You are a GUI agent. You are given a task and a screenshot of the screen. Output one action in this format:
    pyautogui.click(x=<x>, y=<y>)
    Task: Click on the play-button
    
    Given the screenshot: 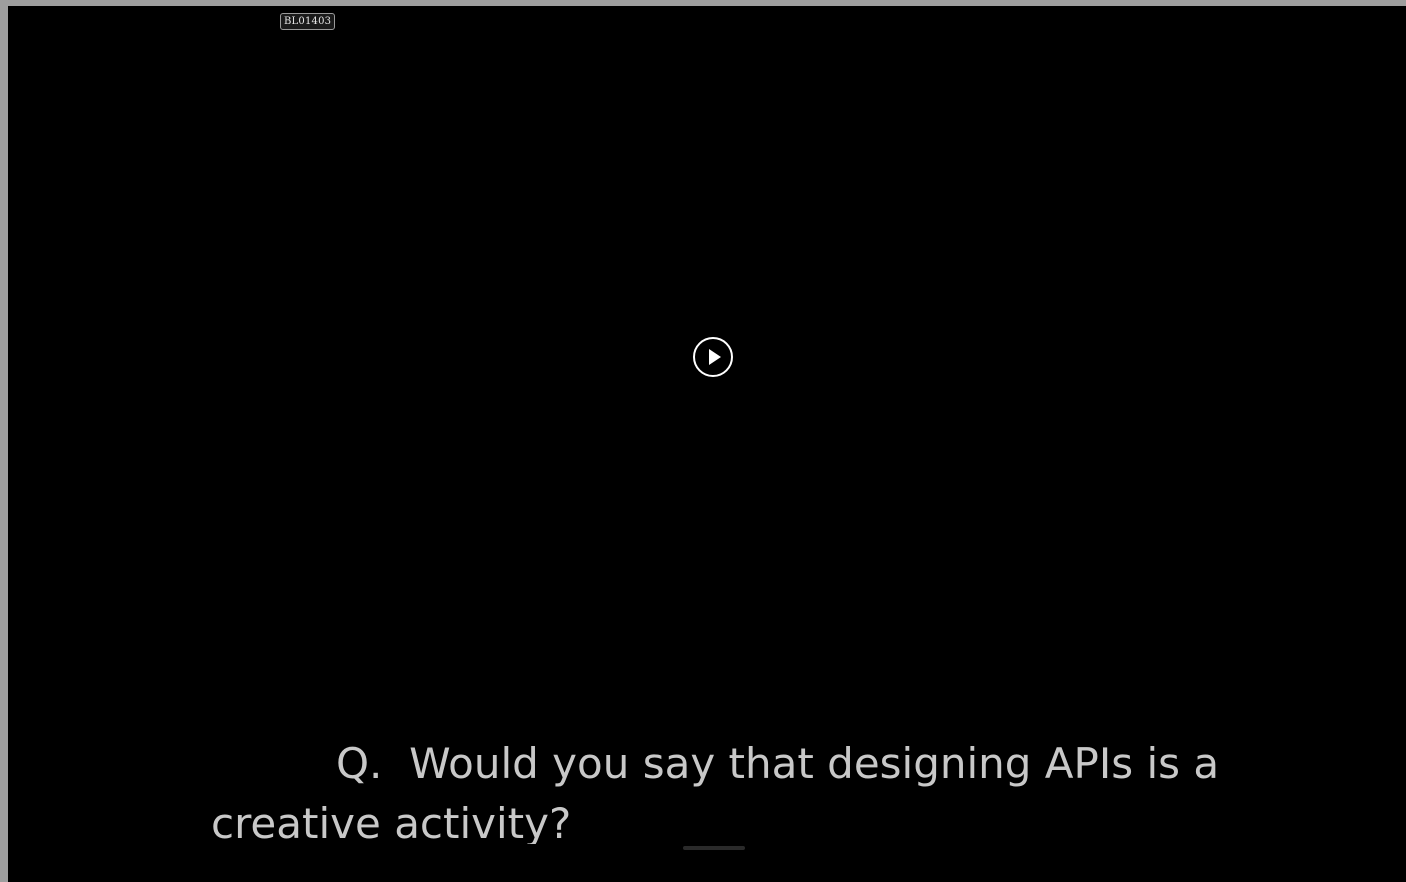 What is the action you would take?
    pyautogui.click(x=713, y=357)
    